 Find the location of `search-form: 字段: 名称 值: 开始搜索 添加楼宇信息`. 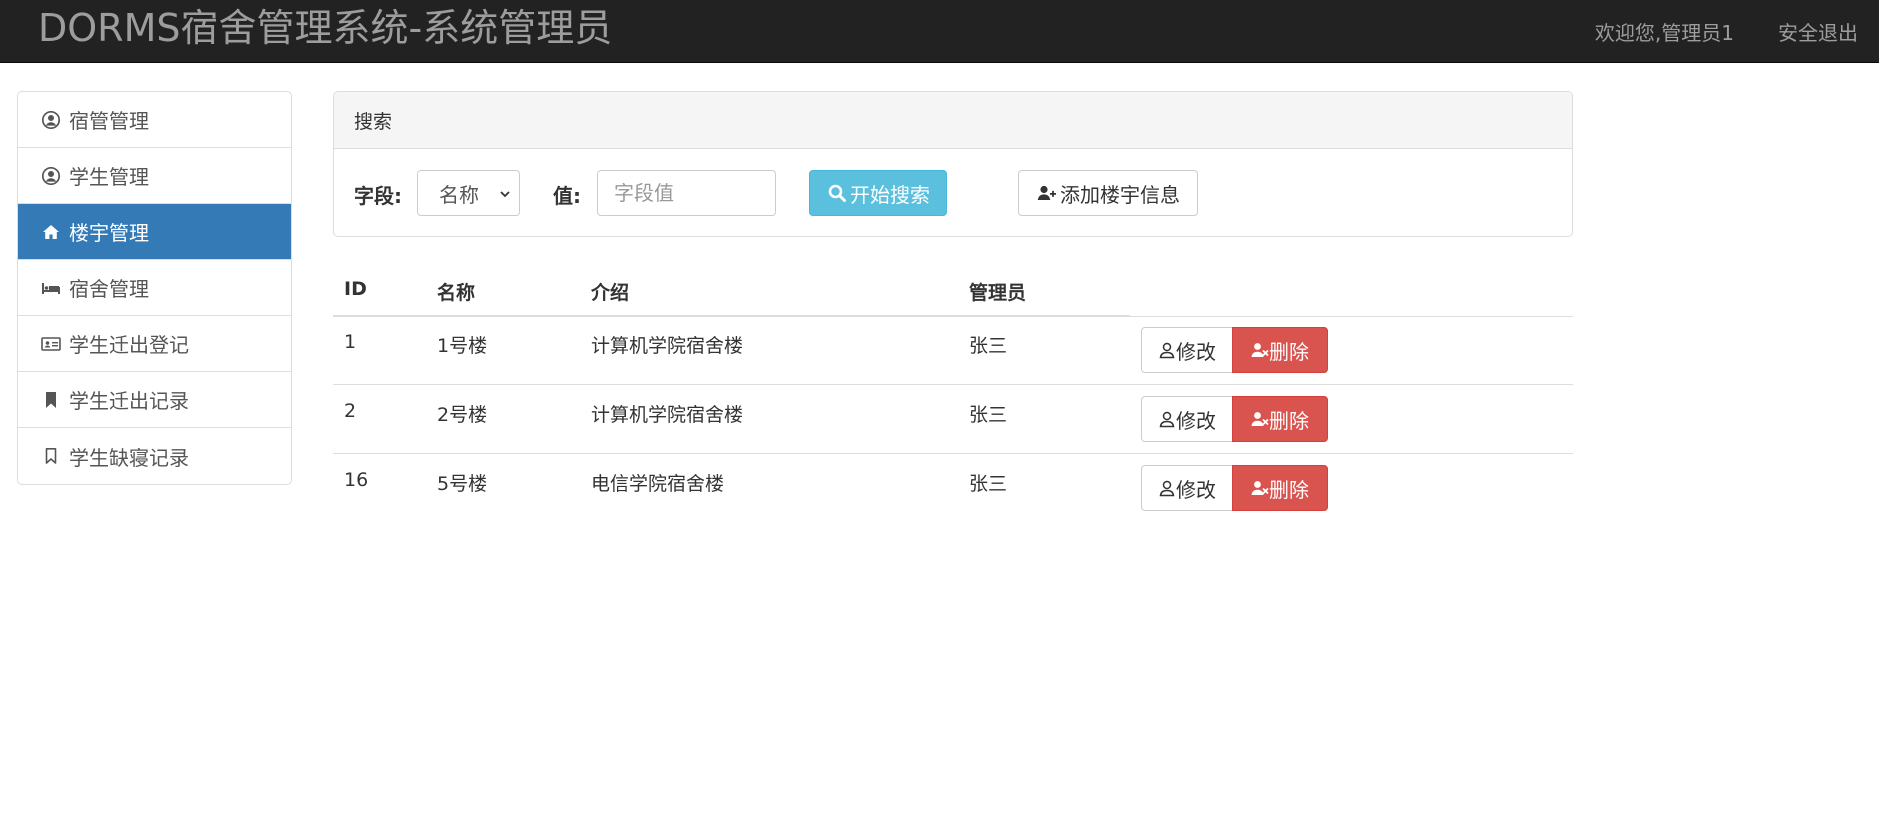

search-form: 字段: 名称 值: 开始搜索 添加楼宇信息 is located at coordinates (953, 192).